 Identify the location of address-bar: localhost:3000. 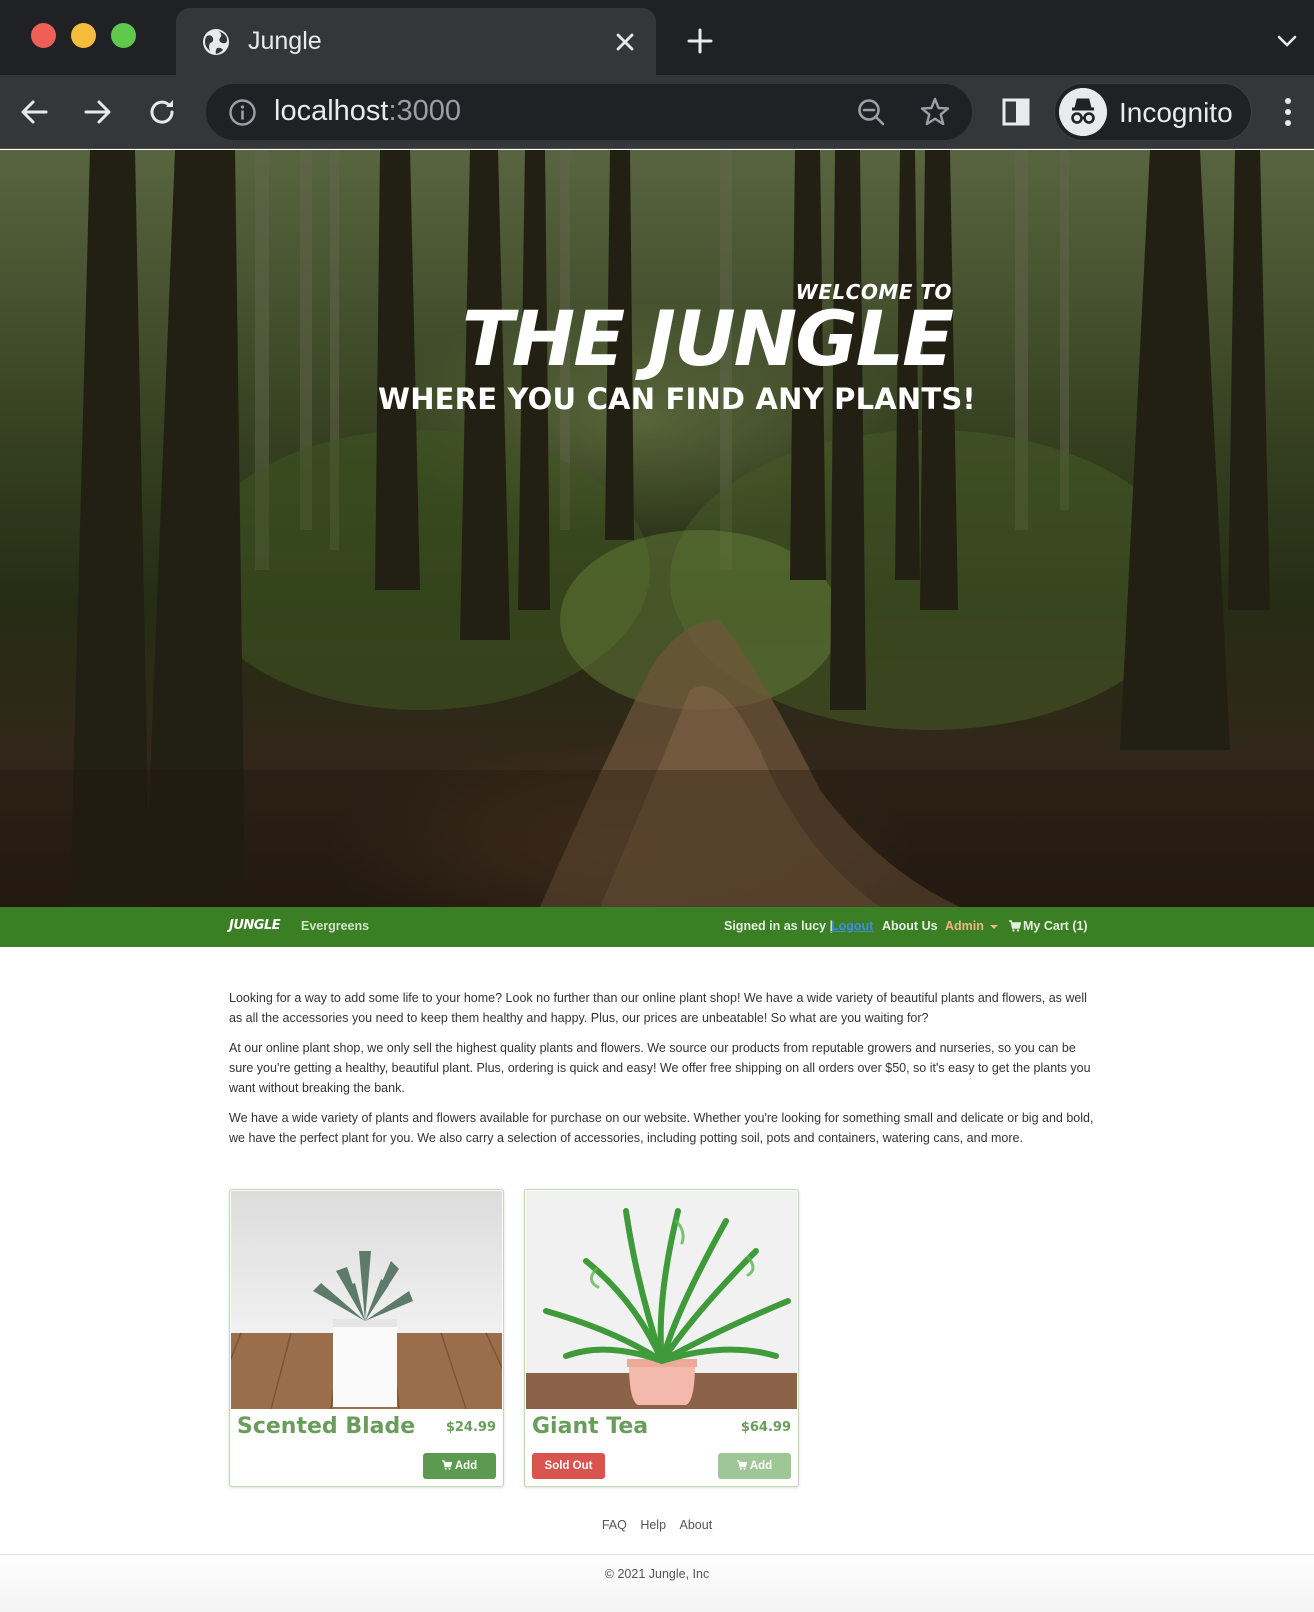
(589, 112).